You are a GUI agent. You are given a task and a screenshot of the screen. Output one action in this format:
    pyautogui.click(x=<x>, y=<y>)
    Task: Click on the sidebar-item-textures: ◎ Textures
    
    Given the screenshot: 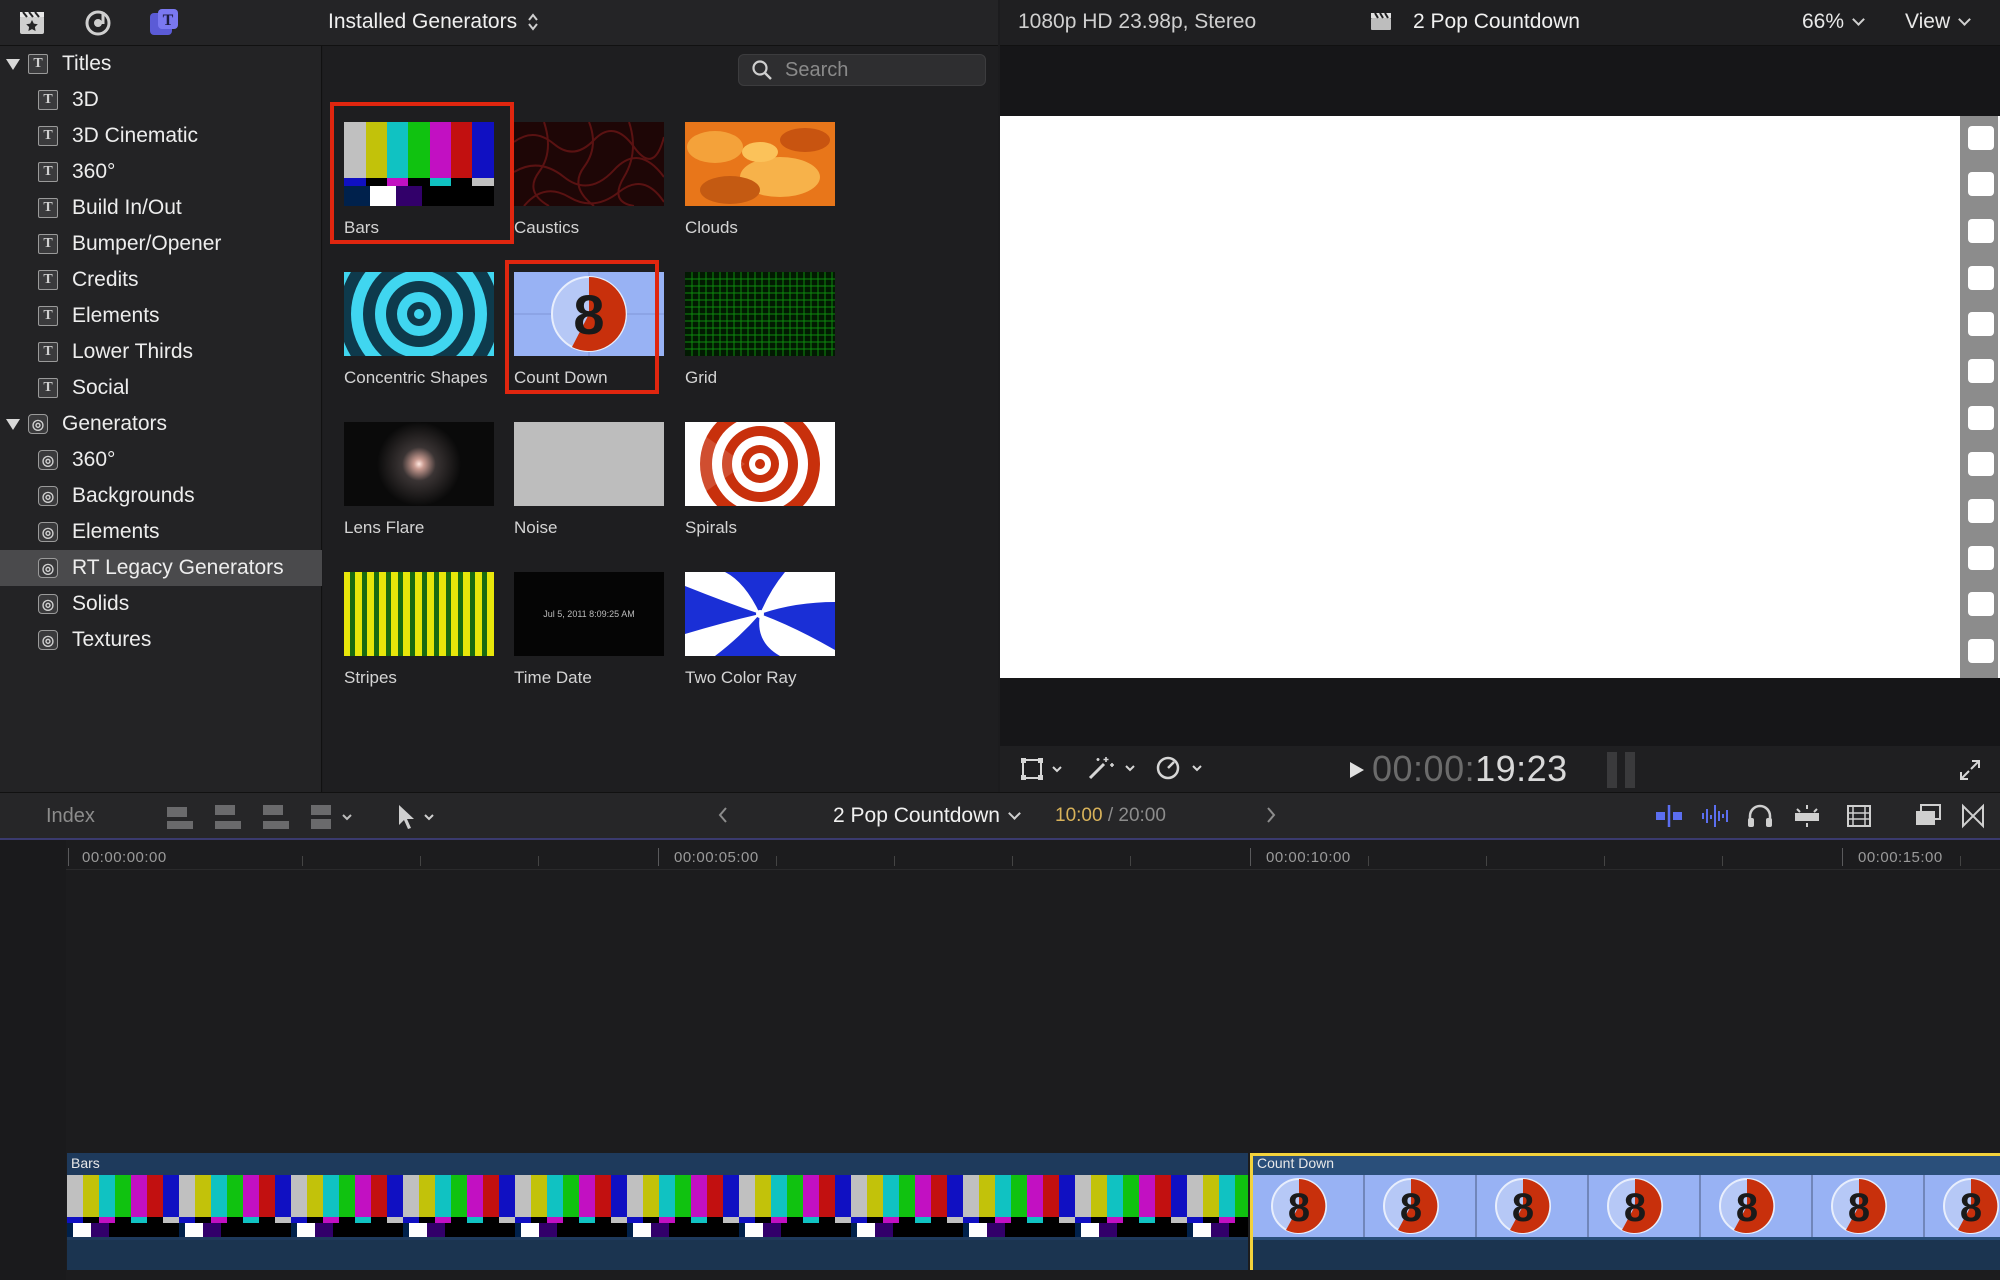 What is the action you would take?
    pyautogui.click(x=161, y=640)
    